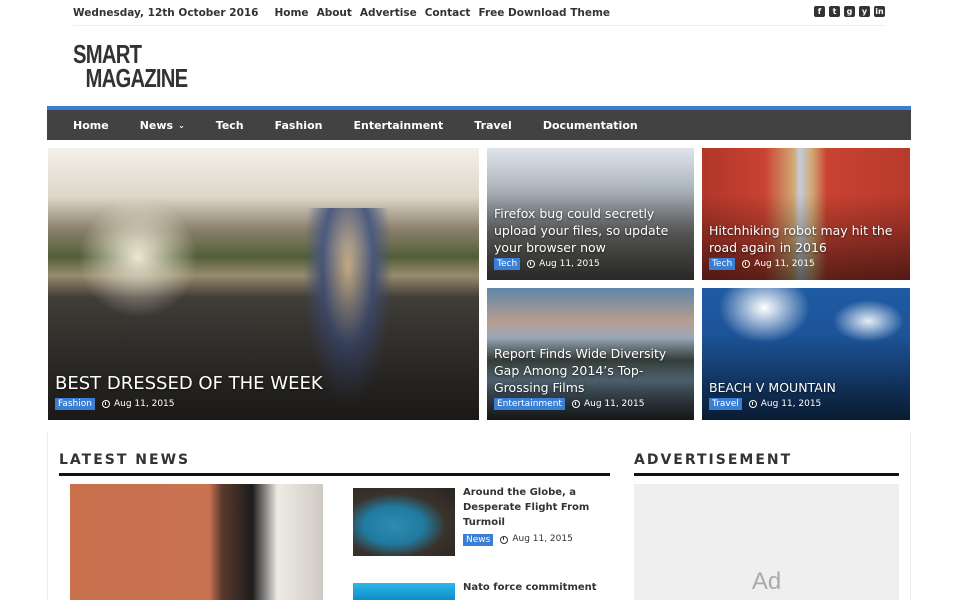 The image size is (954, 600). Describe the element at coordinates (263, 384) in the screenshot. I see `featured-title: BEST DRESSED OF THE WEEK` at that location.